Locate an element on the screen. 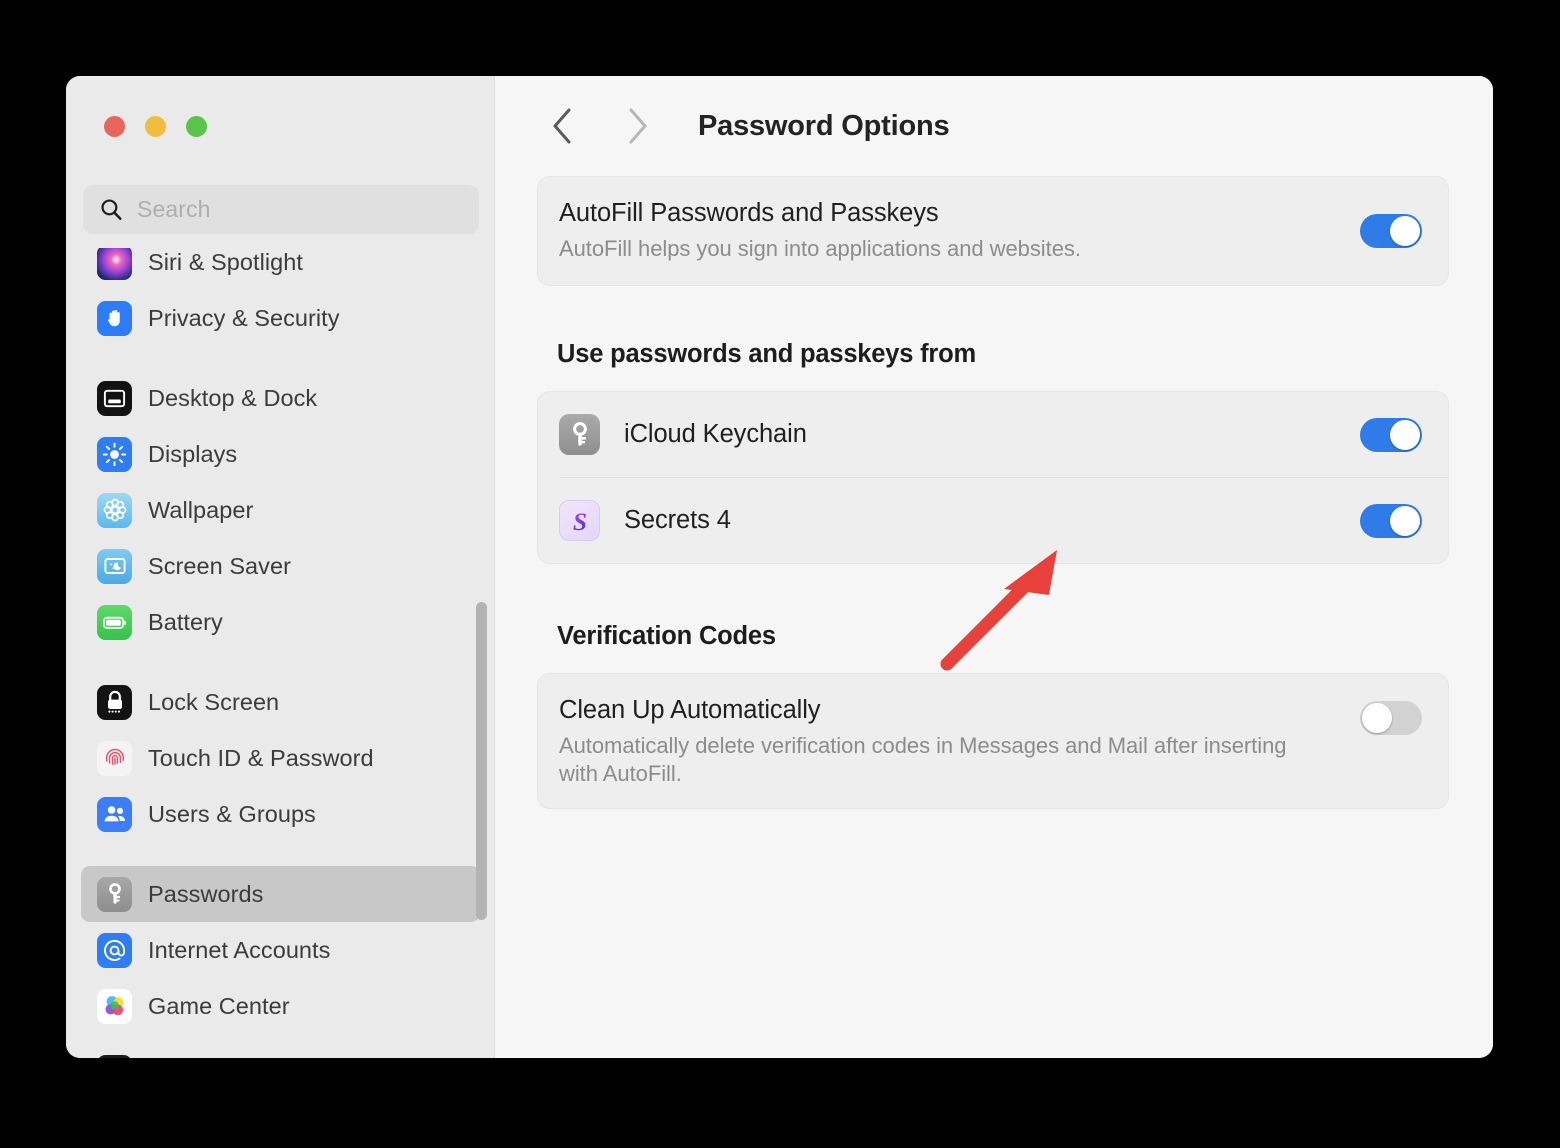 The height and width of the screenshot is (1148, 1560). sidebar-item-users-groups: Users & Groups is located at coordinates (280, 814).